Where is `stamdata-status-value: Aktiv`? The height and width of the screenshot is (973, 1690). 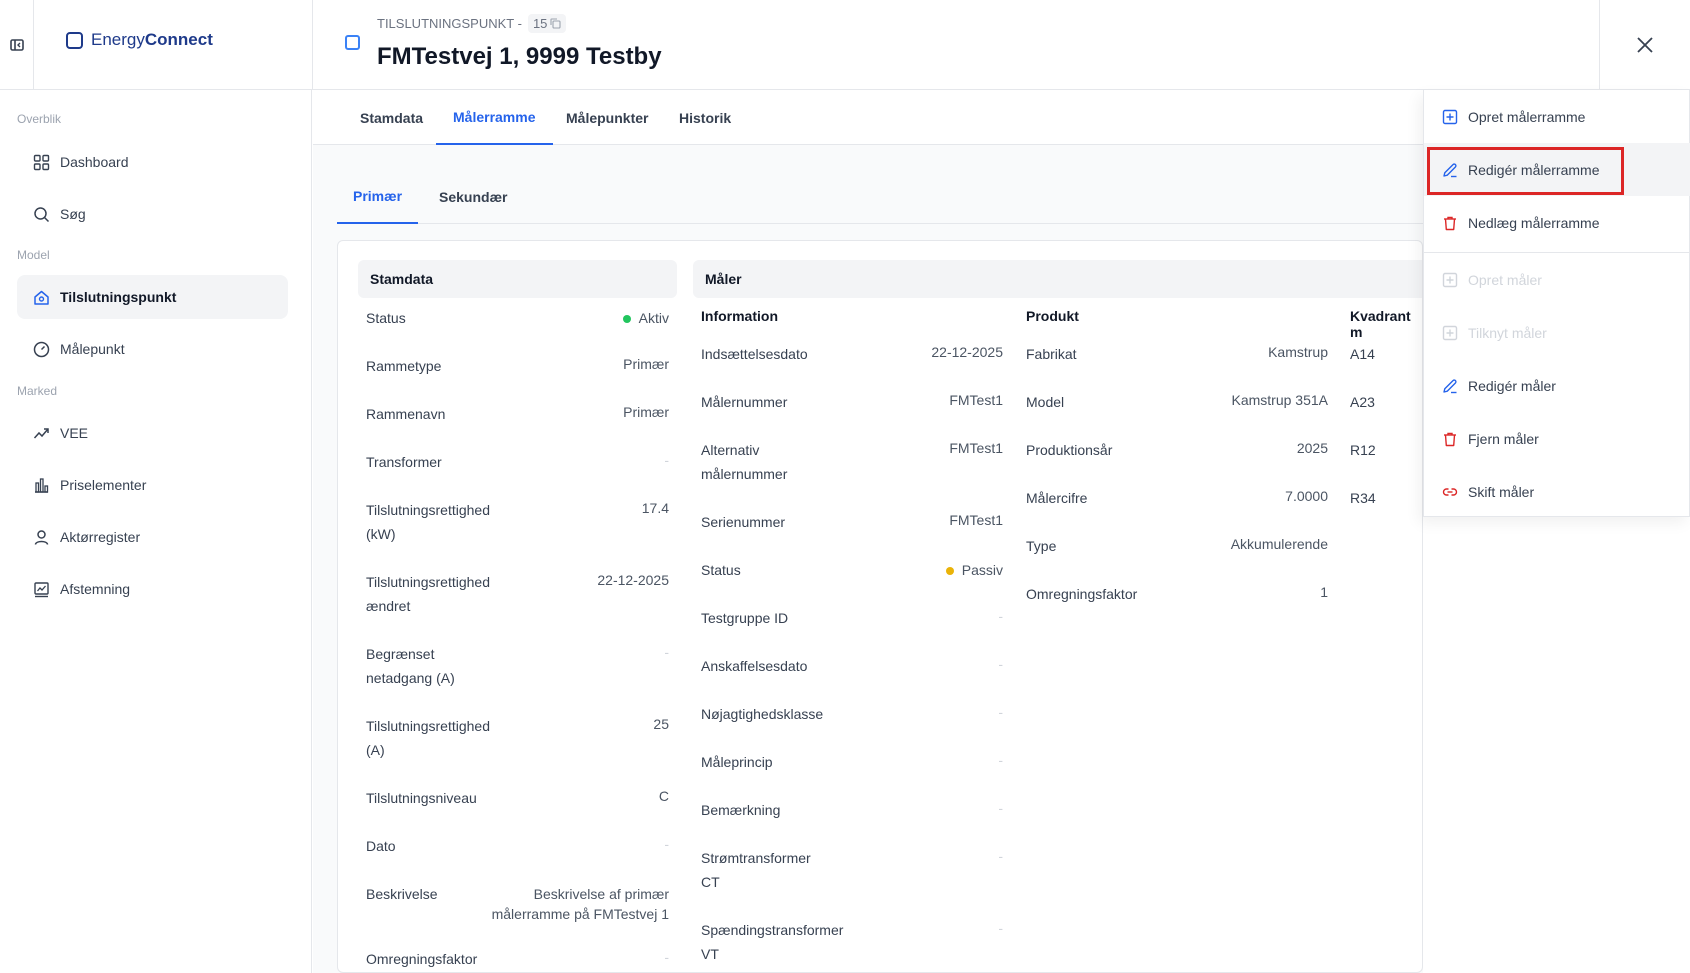
stamdata-status-value: Aktiv is located at coordinates (593, 318).